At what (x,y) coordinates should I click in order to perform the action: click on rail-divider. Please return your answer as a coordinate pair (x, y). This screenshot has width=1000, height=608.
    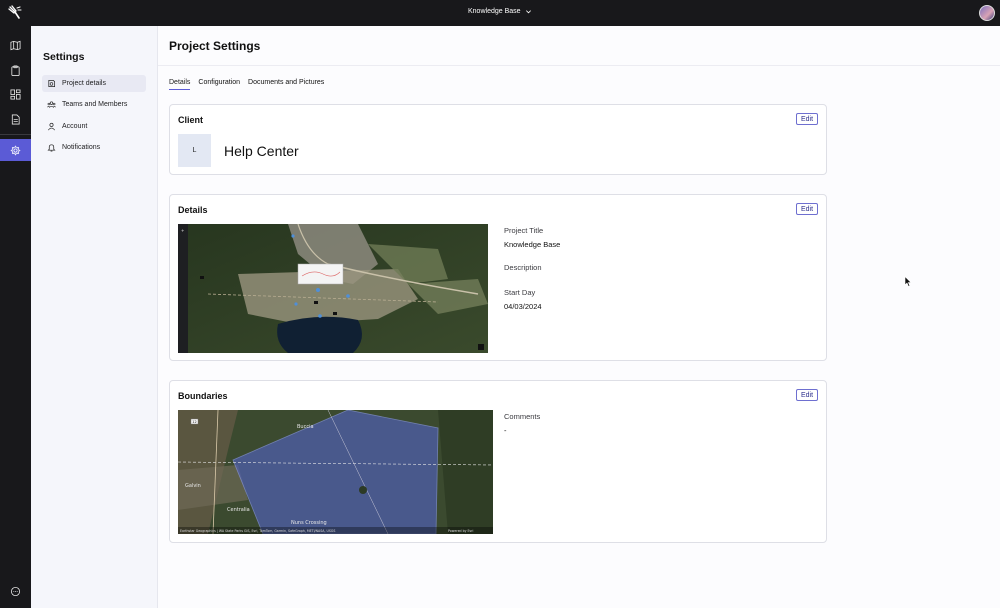
    Looking at the image, I should click on (15, 134).